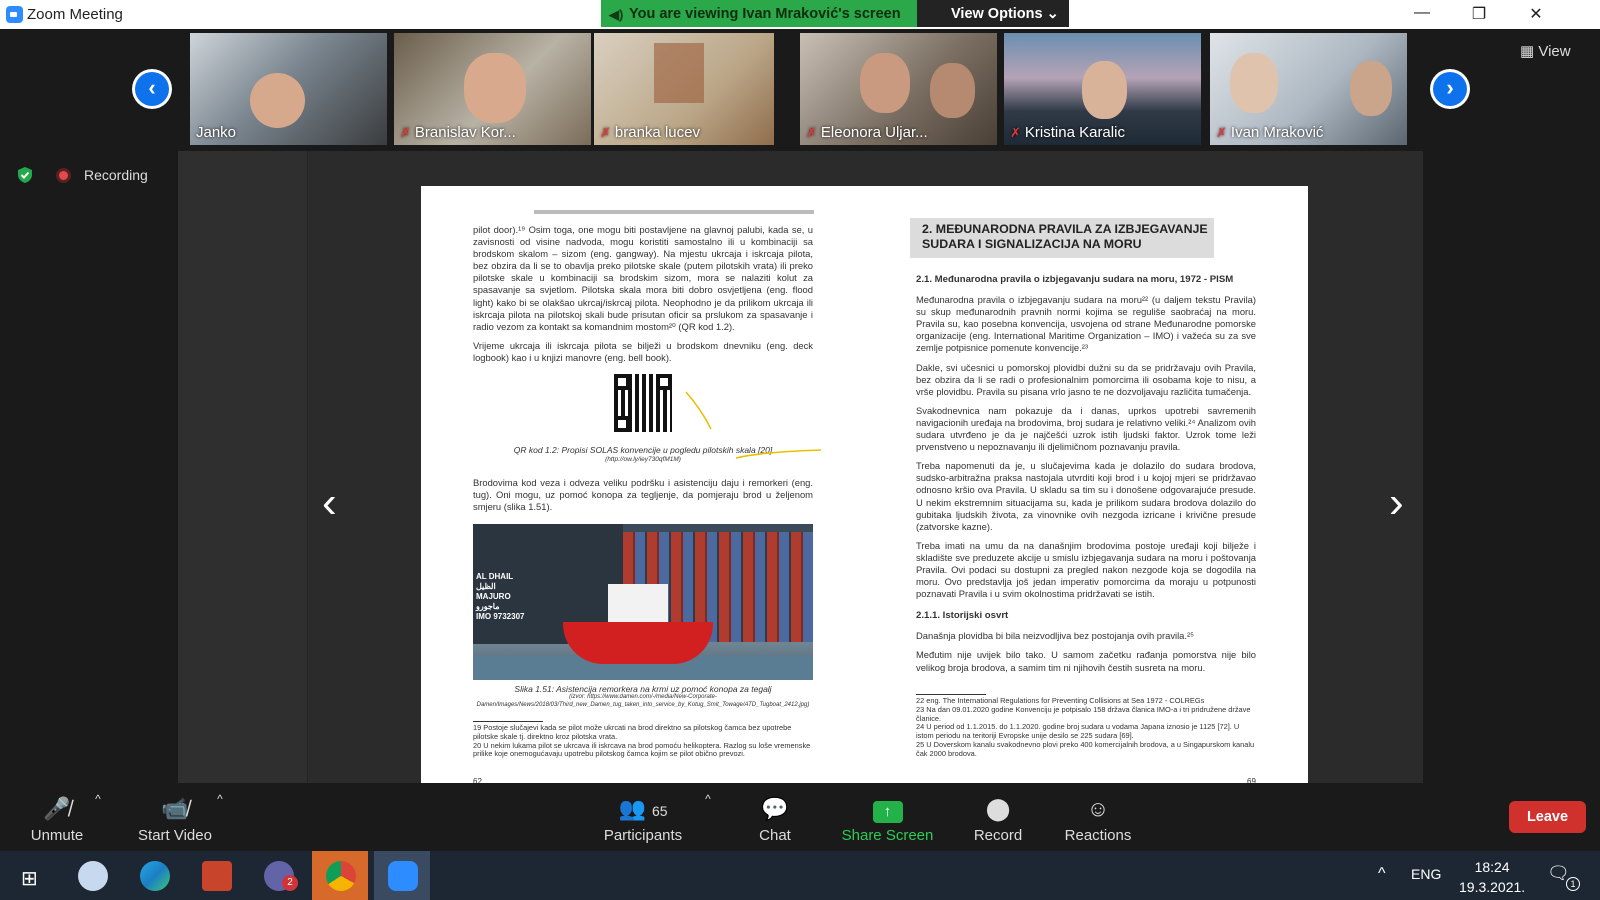  I want to click on viewer-side-panel, so click(243, 467).